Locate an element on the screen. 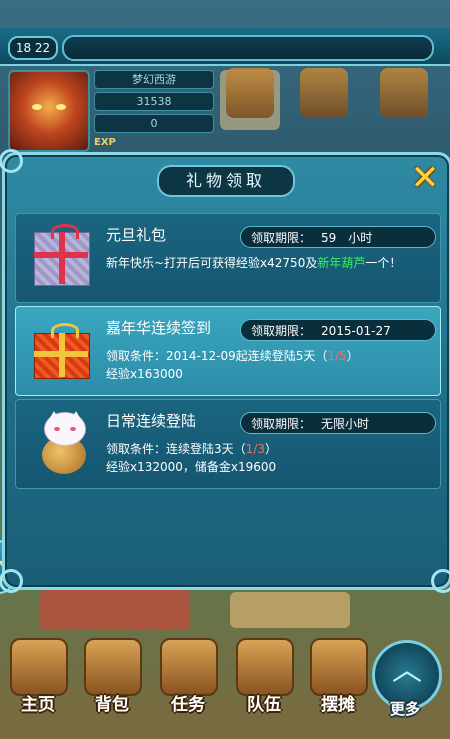 The image size is (450, 739). scroll-menu-icon is located at coordinates (250, 93).